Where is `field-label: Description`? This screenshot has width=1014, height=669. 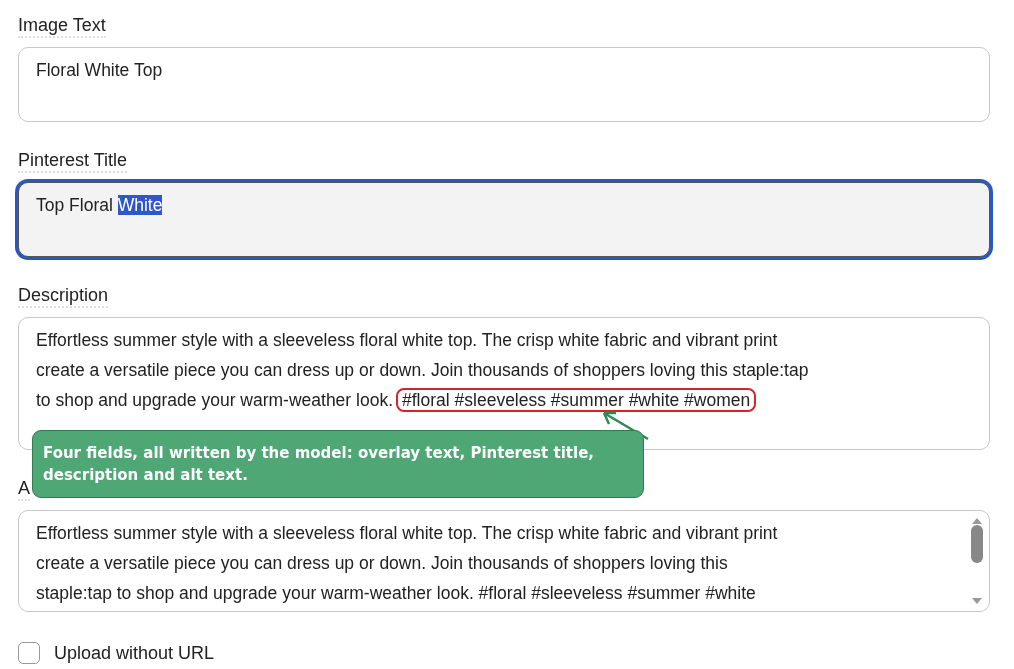 field-label: Description is located at coordinates (63, 296).